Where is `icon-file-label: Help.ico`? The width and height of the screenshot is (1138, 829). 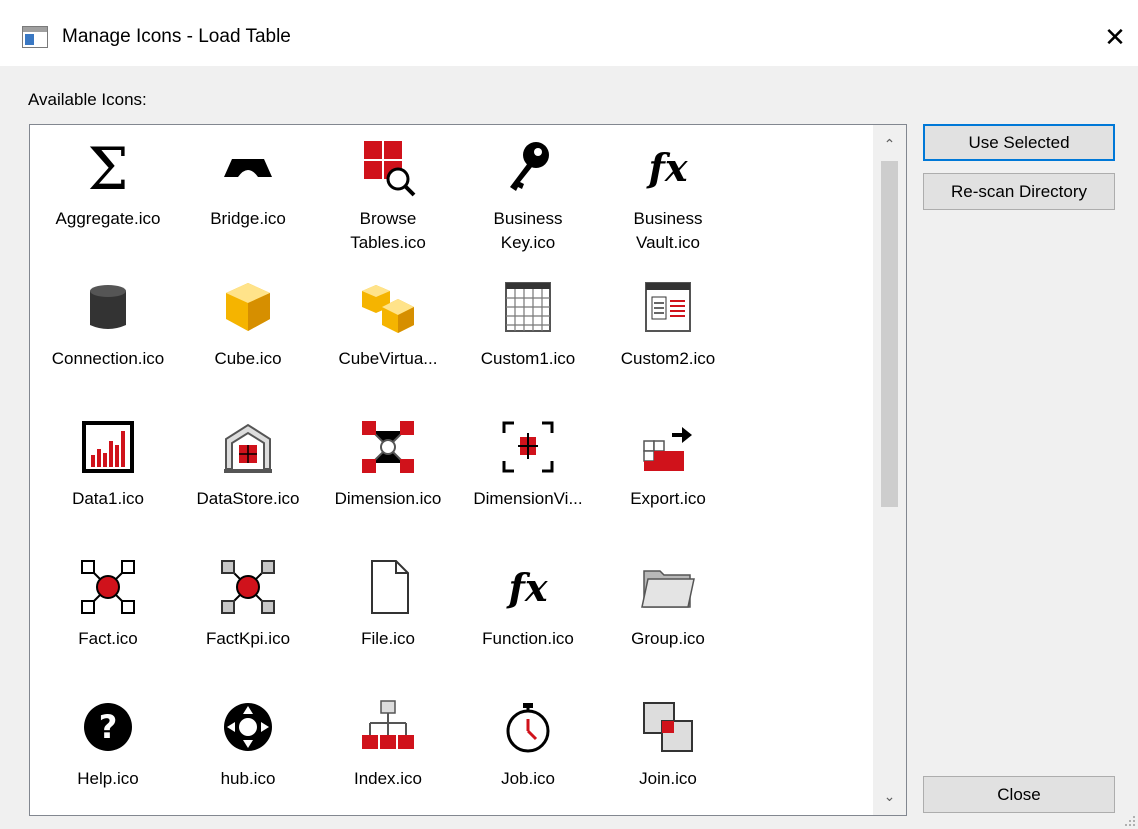
icon-file-label: Help.ico is located at coordinates (108, 778).